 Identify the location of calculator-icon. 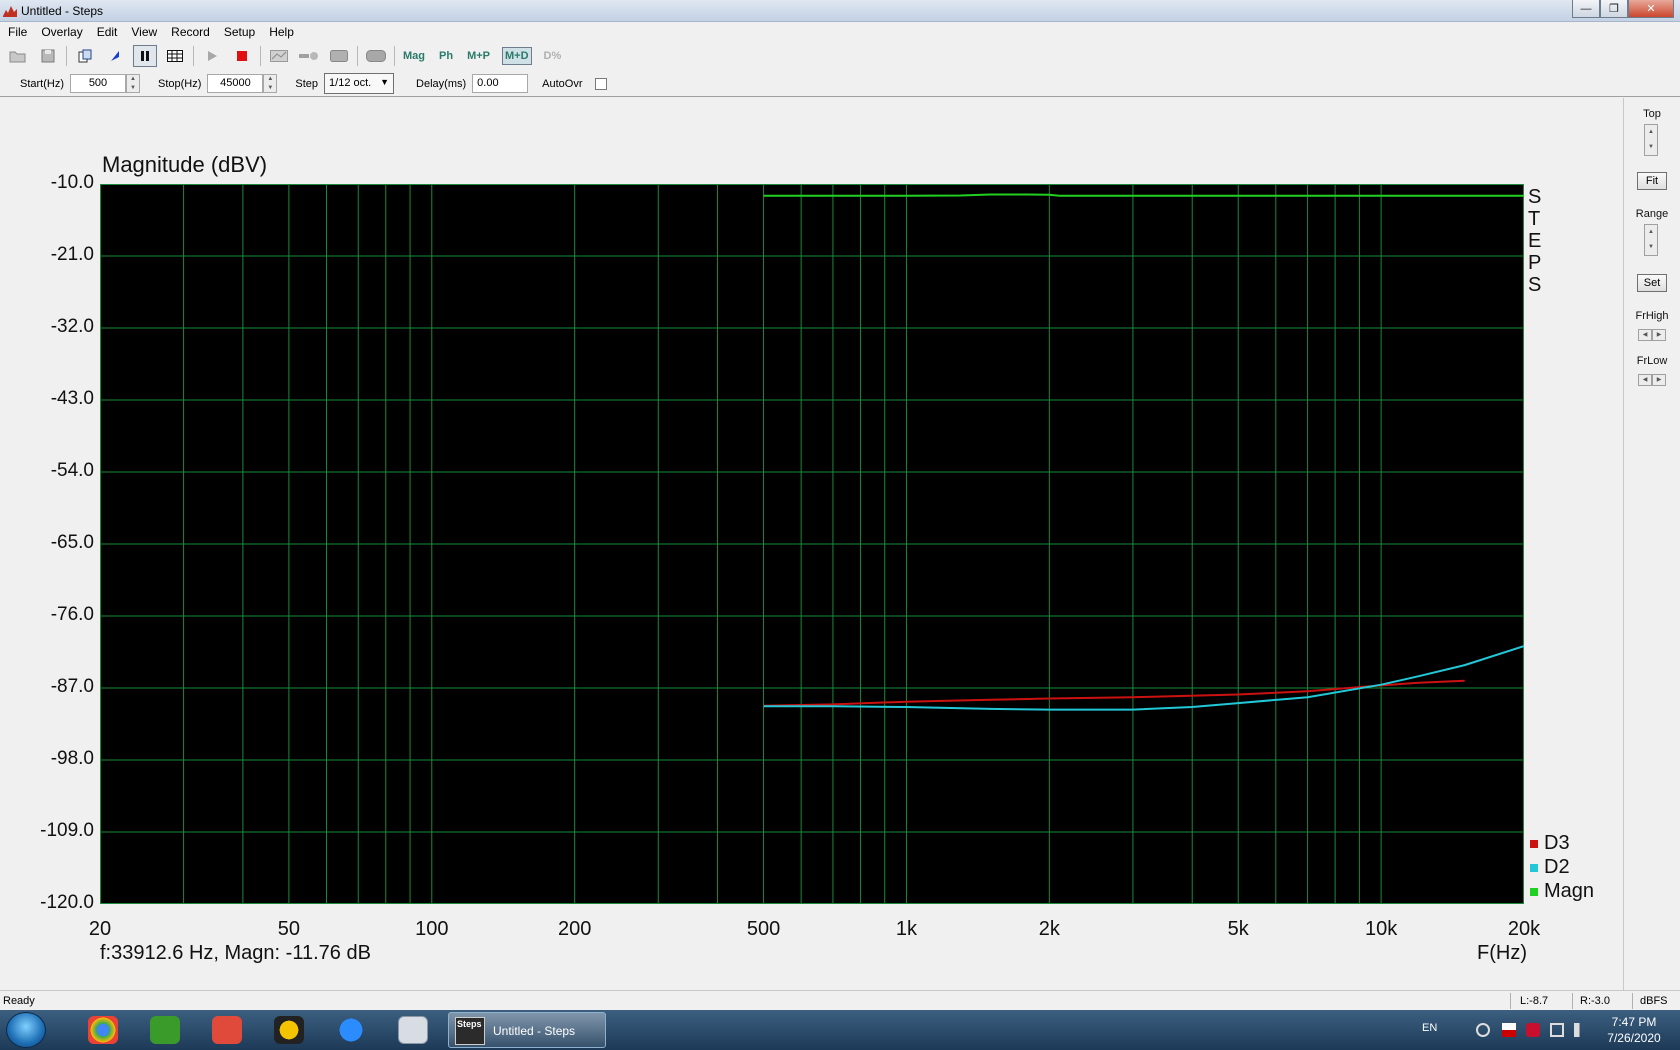
(413, 1030).